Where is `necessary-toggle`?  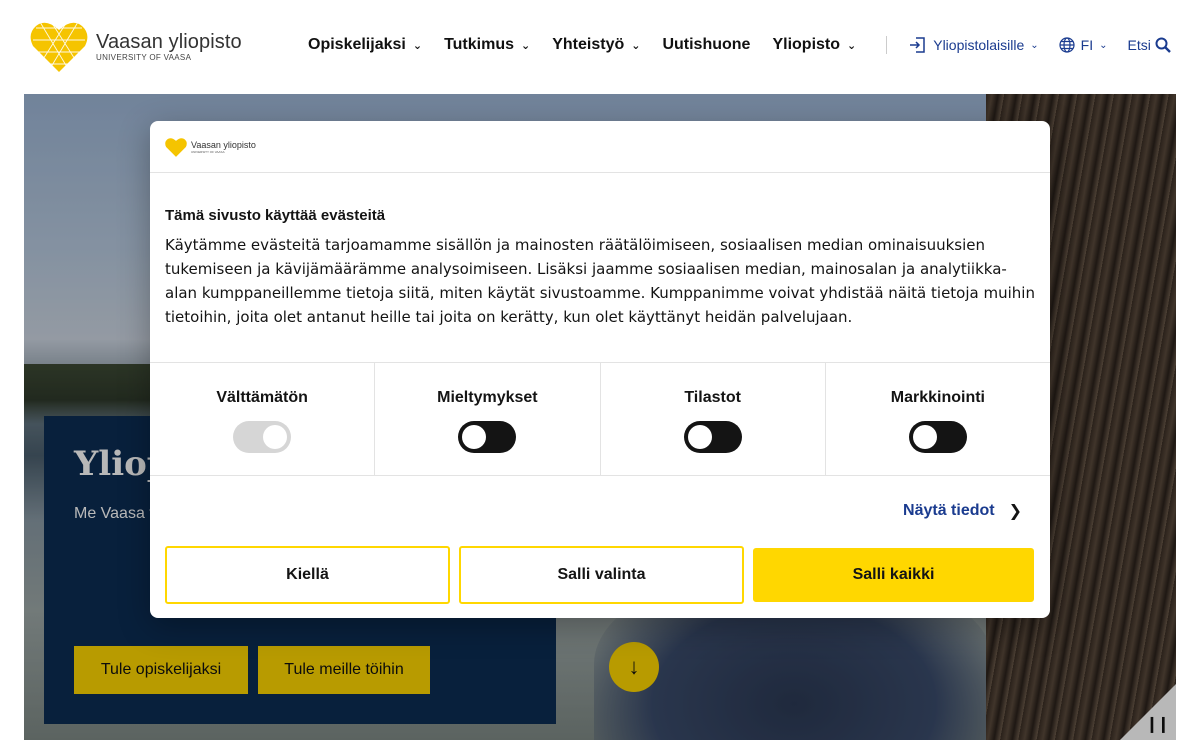
necessary-toggle is located at coordinates (262, 437).